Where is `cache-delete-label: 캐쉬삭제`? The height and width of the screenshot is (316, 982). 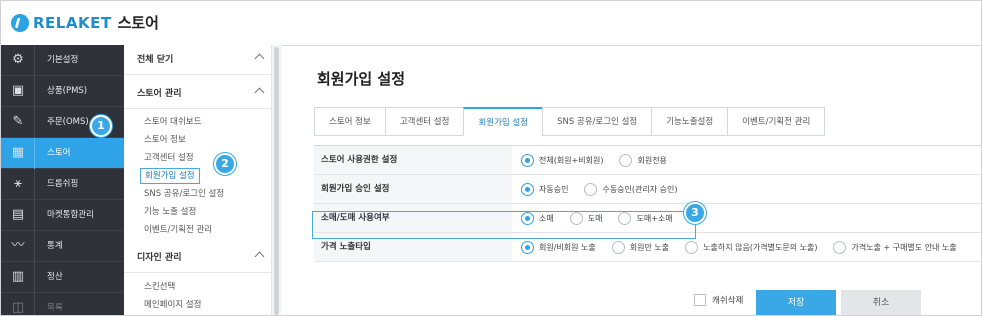 cache-delete-label: 캐쉬삭제 is located at coordinates (728, 301).